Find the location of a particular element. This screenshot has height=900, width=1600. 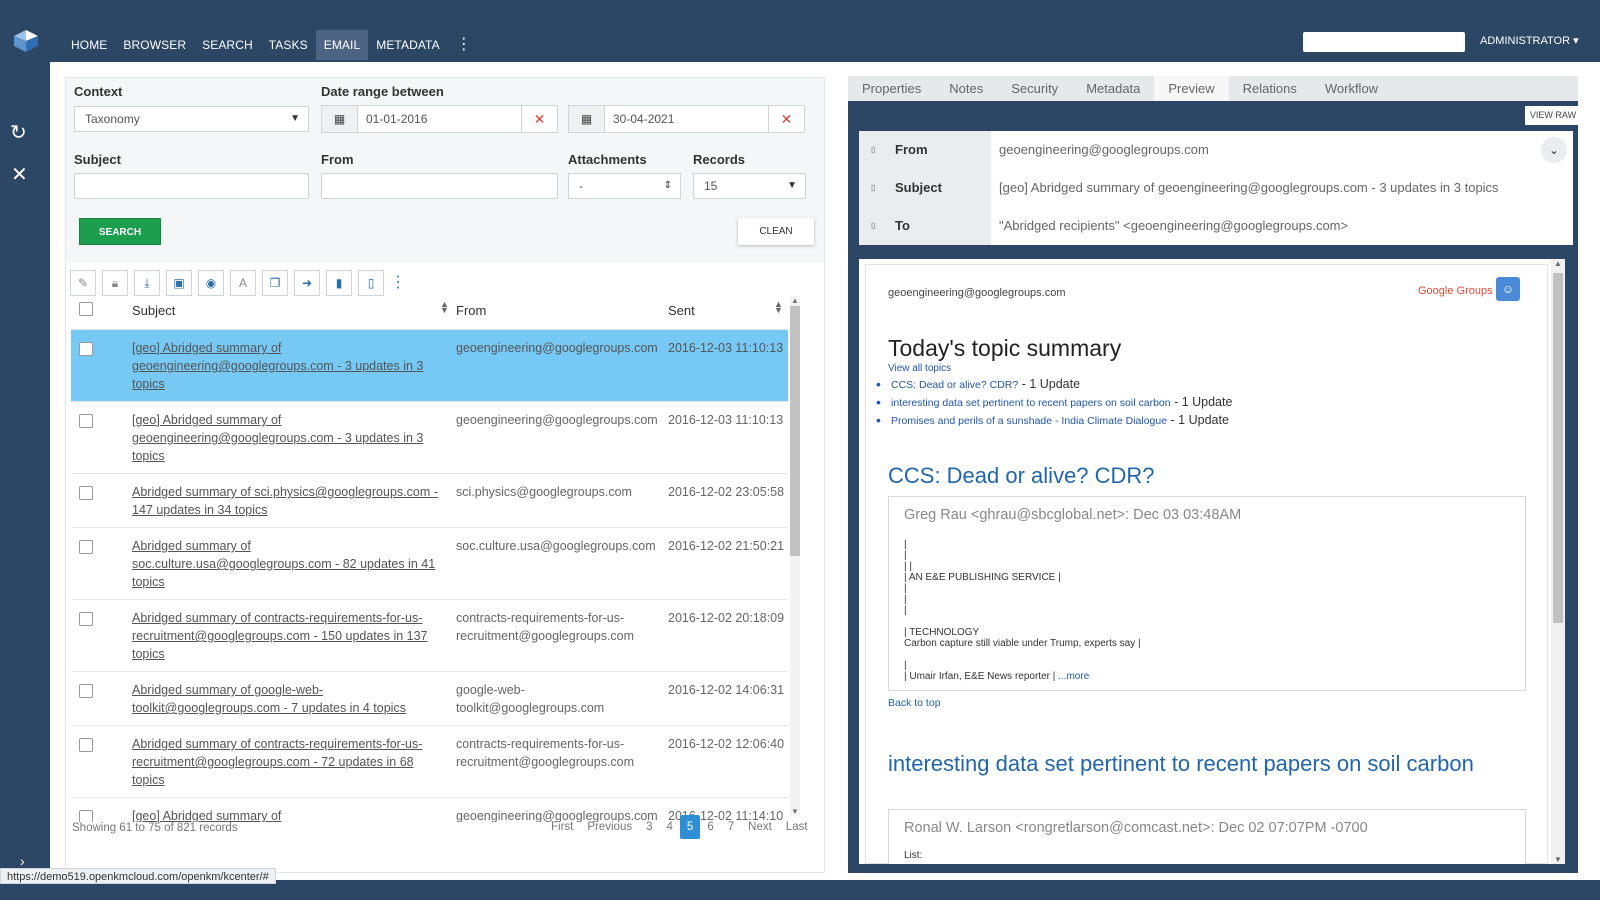

nav-email: EMAIL is located at coordinates (342, 45).